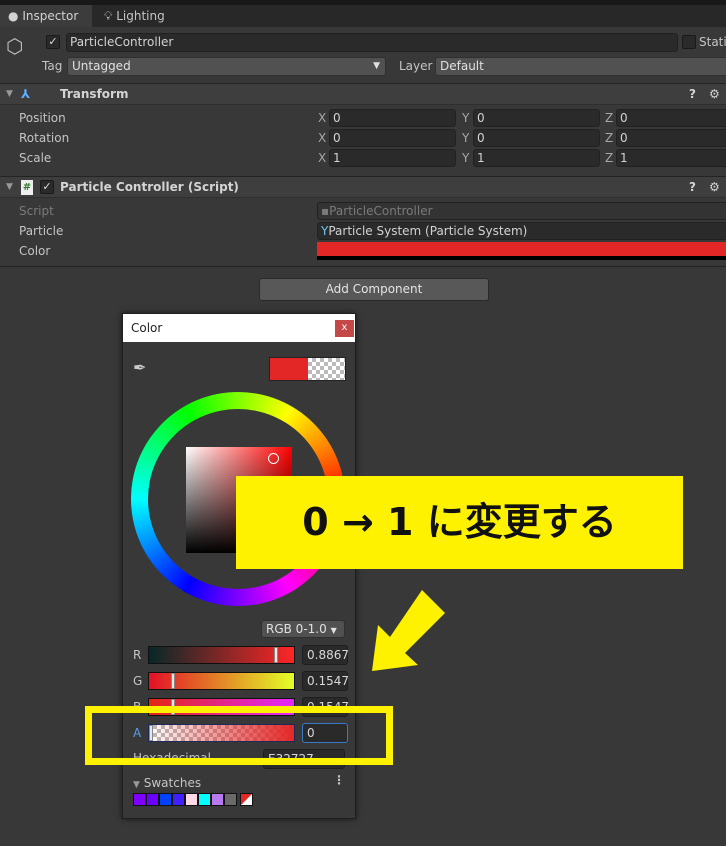  I want to click on divider, so click(363, 266).